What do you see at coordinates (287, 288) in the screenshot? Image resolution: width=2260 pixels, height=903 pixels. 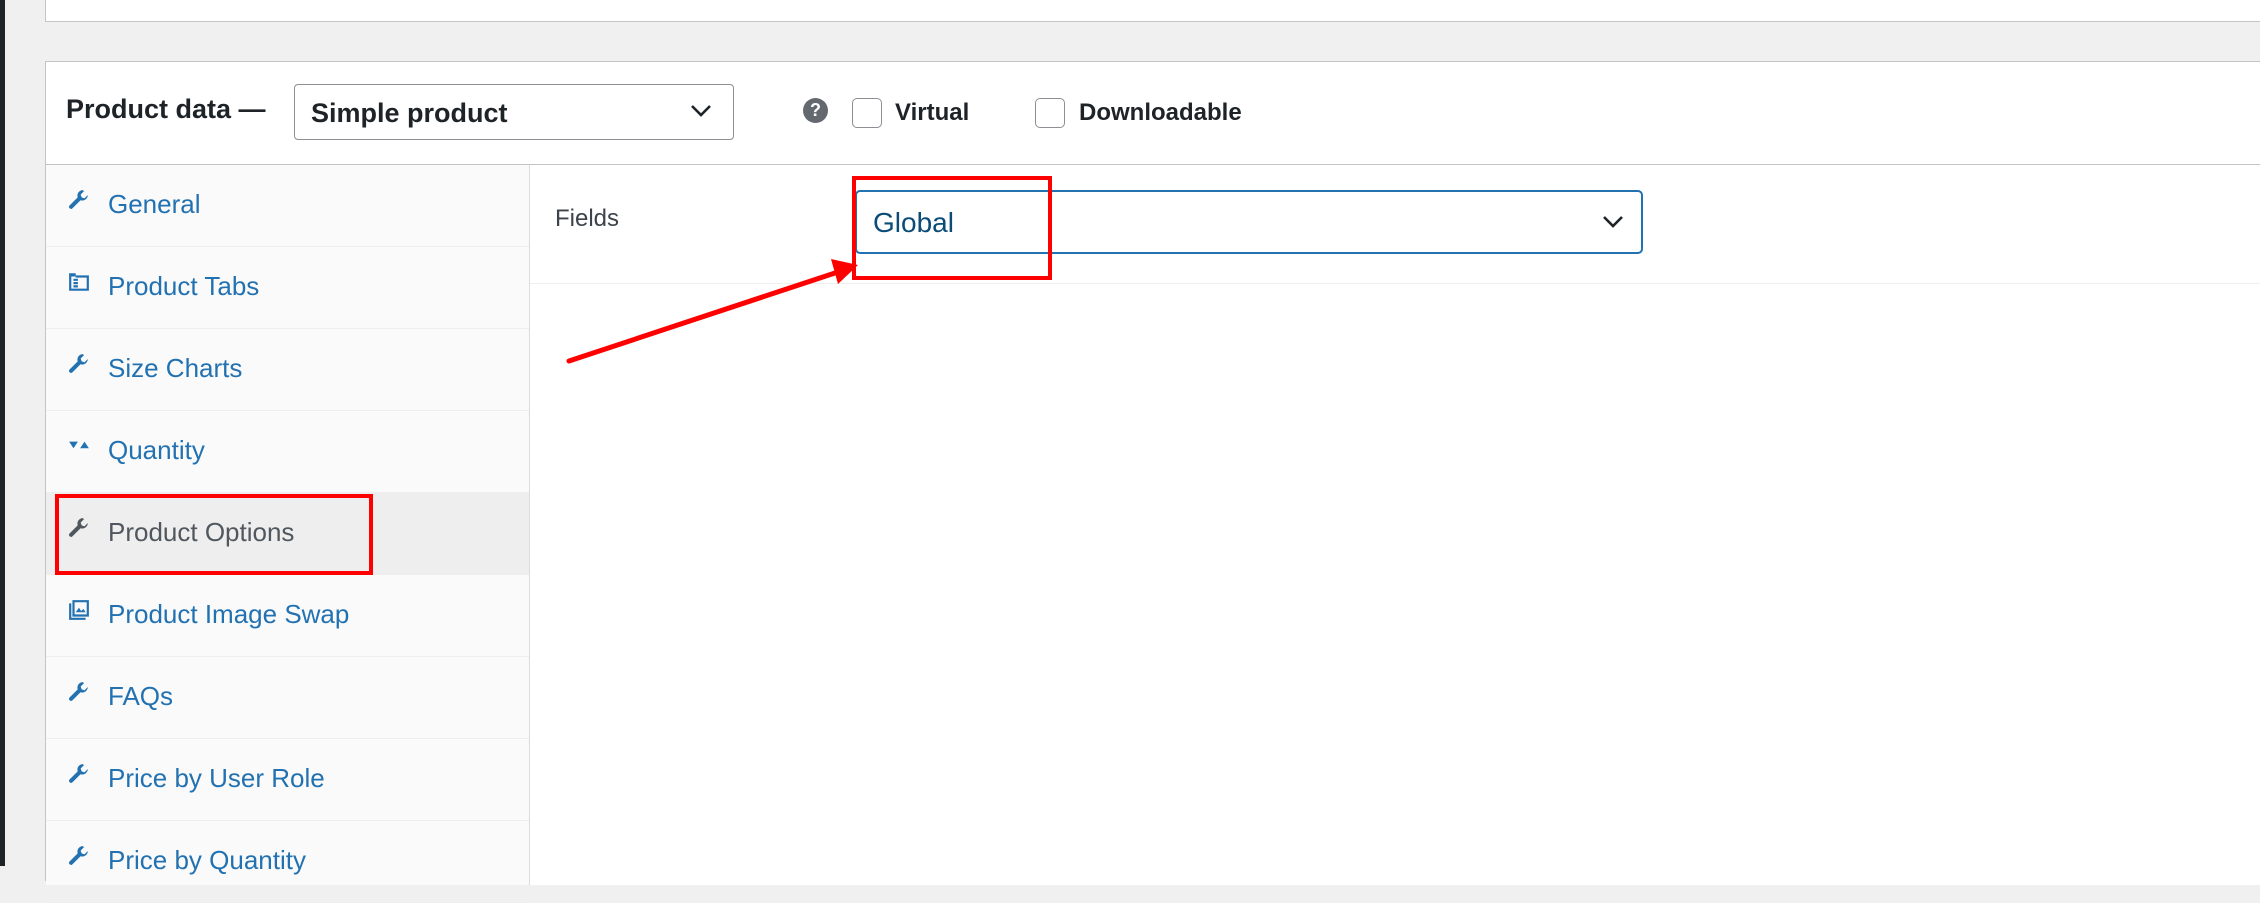 I see `tab-product-tabs: Product Tabs` at bounding box center [287, 288].